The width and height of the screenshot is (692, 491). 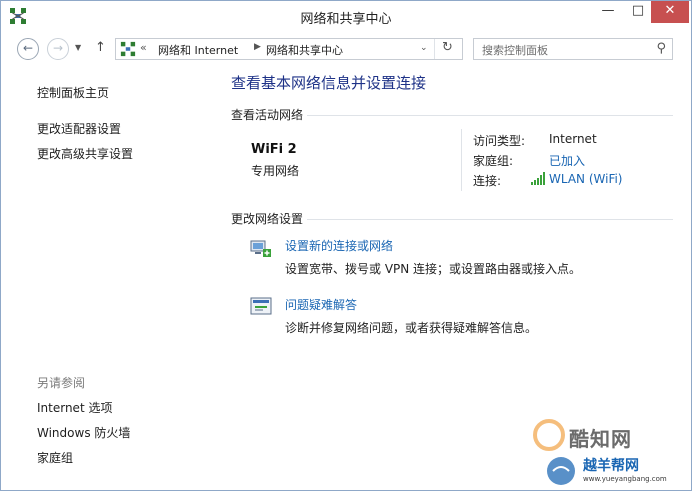 What do you see at coordinates (55, 457) in the screenshot?
I see `sidebar-item-homegroup: 家庭组` at bounding box center [55, 457].